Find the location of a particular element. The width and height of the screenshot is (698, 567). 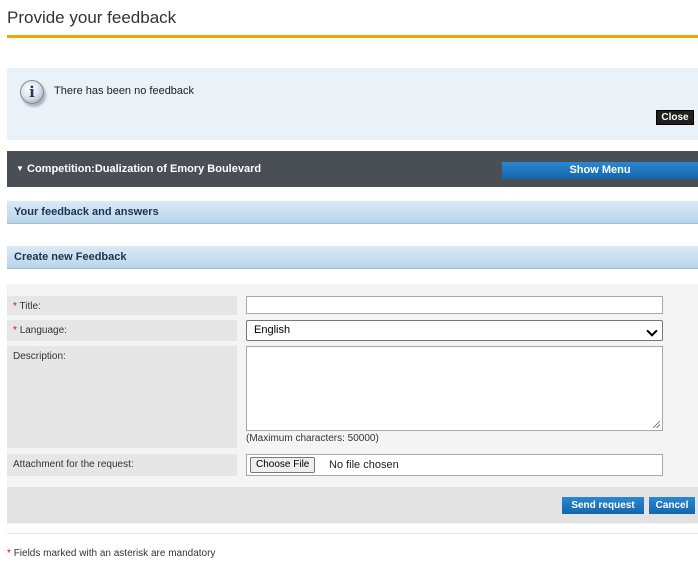

info-message-box: i There has been no feedback Close is located at coordinates (352, 104).